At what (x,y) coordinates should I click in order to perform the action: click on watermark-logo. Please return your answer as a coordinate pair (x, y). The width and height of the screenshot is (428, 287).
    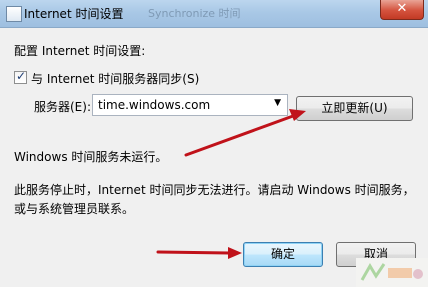
    Looking at the image, I should click on (392, 272).